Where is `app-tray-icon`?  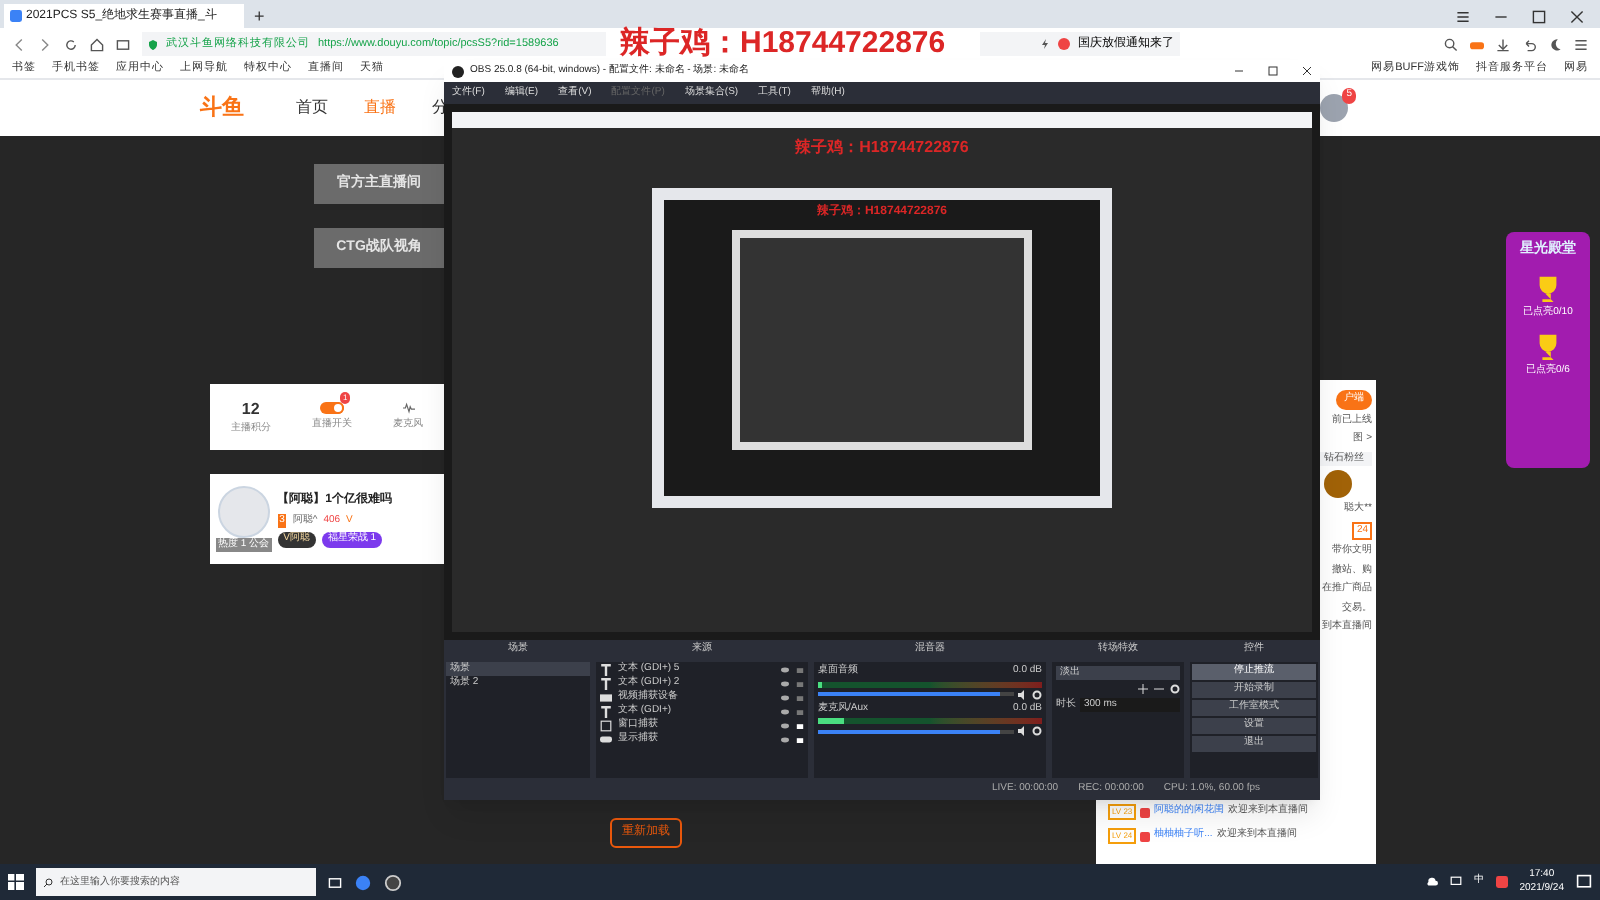 app-tray-icon is located at coordinates (1501, 882).